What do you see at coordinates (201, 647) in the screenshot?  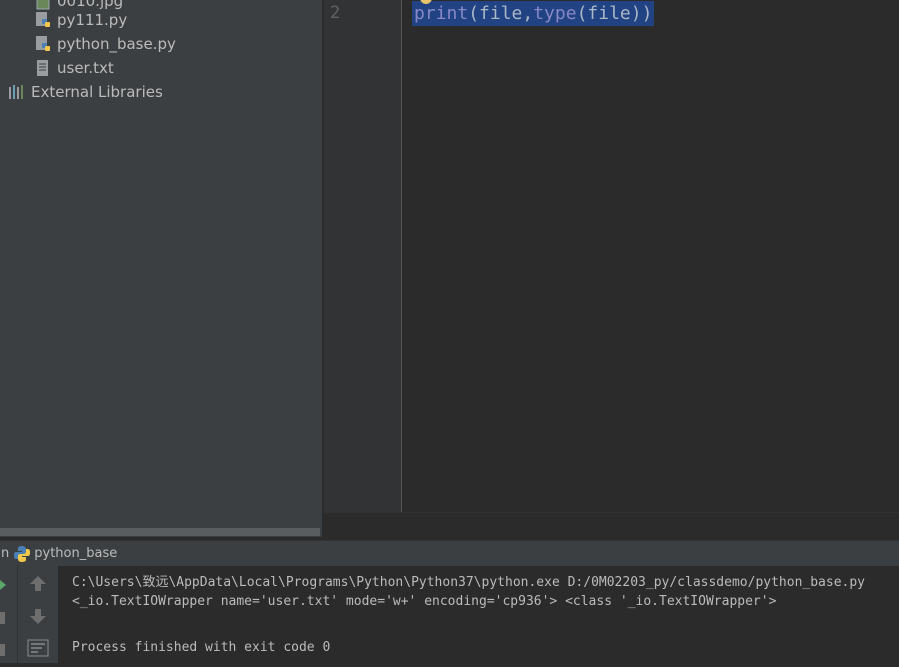 I see `console-line-exit: Process finished with exit code 0` at bounding box center [201, 647].